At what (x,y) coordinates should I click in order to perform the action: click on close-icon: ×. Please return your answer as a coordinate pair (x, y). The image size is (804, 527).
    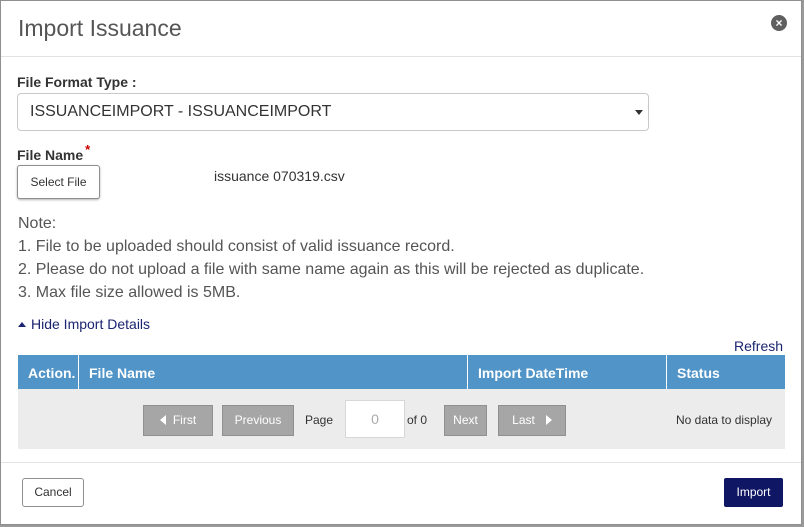
    Looking at the image, I should click on (779, 23).